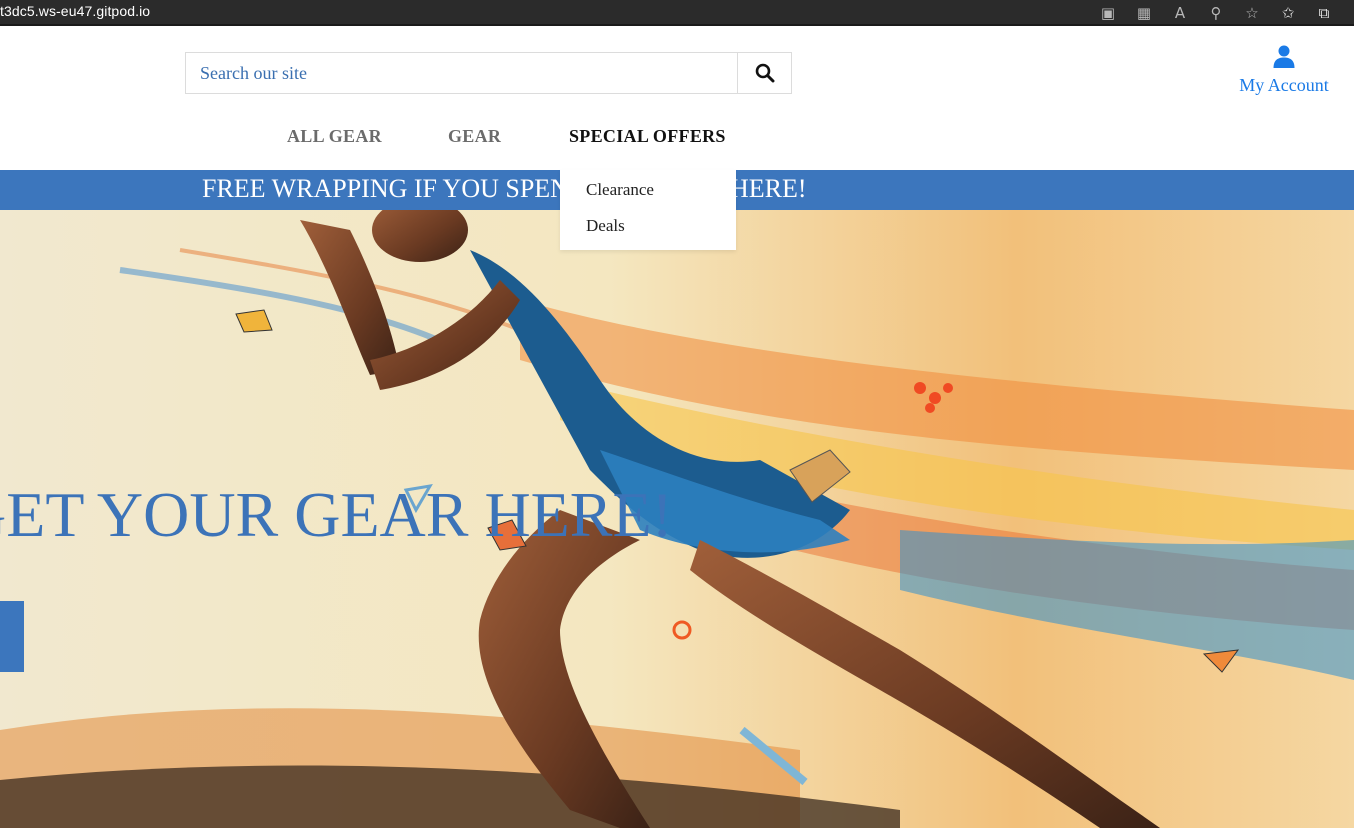  Describe the element at coordinates (12, 636) in the screenshot. I see `hero-cta-button` at that location.